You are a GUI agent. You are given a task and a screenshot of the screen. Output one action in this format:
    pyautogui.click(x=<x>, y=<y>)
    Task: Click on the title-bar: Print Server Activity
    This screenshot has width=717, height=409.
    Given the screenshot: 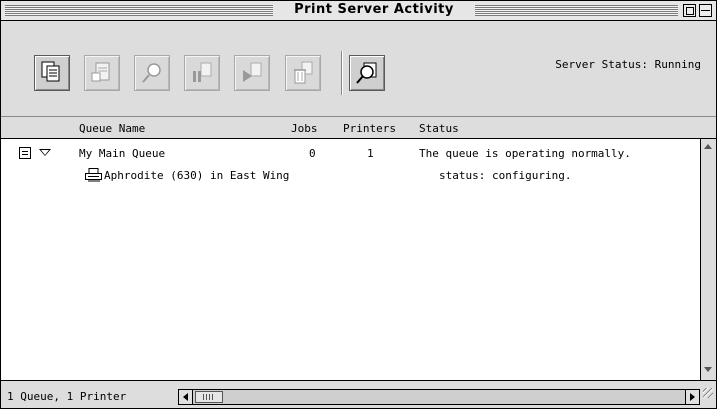 What is the action you would take?
    pyautogui.click(x=358, y=11)
    